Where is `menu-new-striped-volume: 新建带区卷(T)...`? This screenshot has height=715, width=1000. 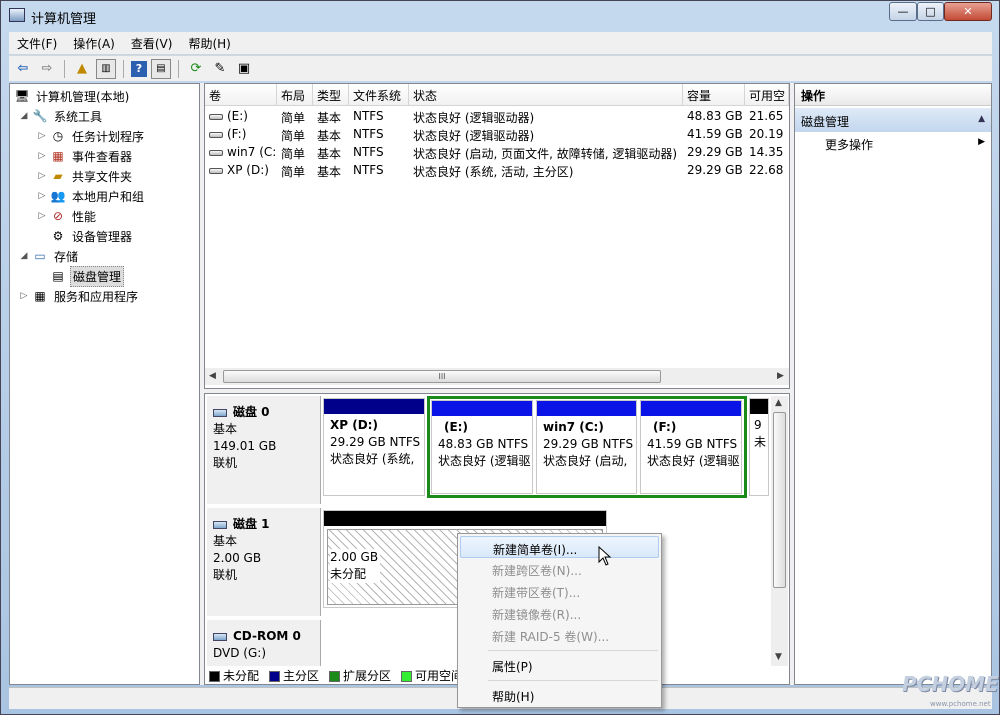 menu-new-striped-volume: 新建带区卷(T)... is located at coordinates (559, 591).